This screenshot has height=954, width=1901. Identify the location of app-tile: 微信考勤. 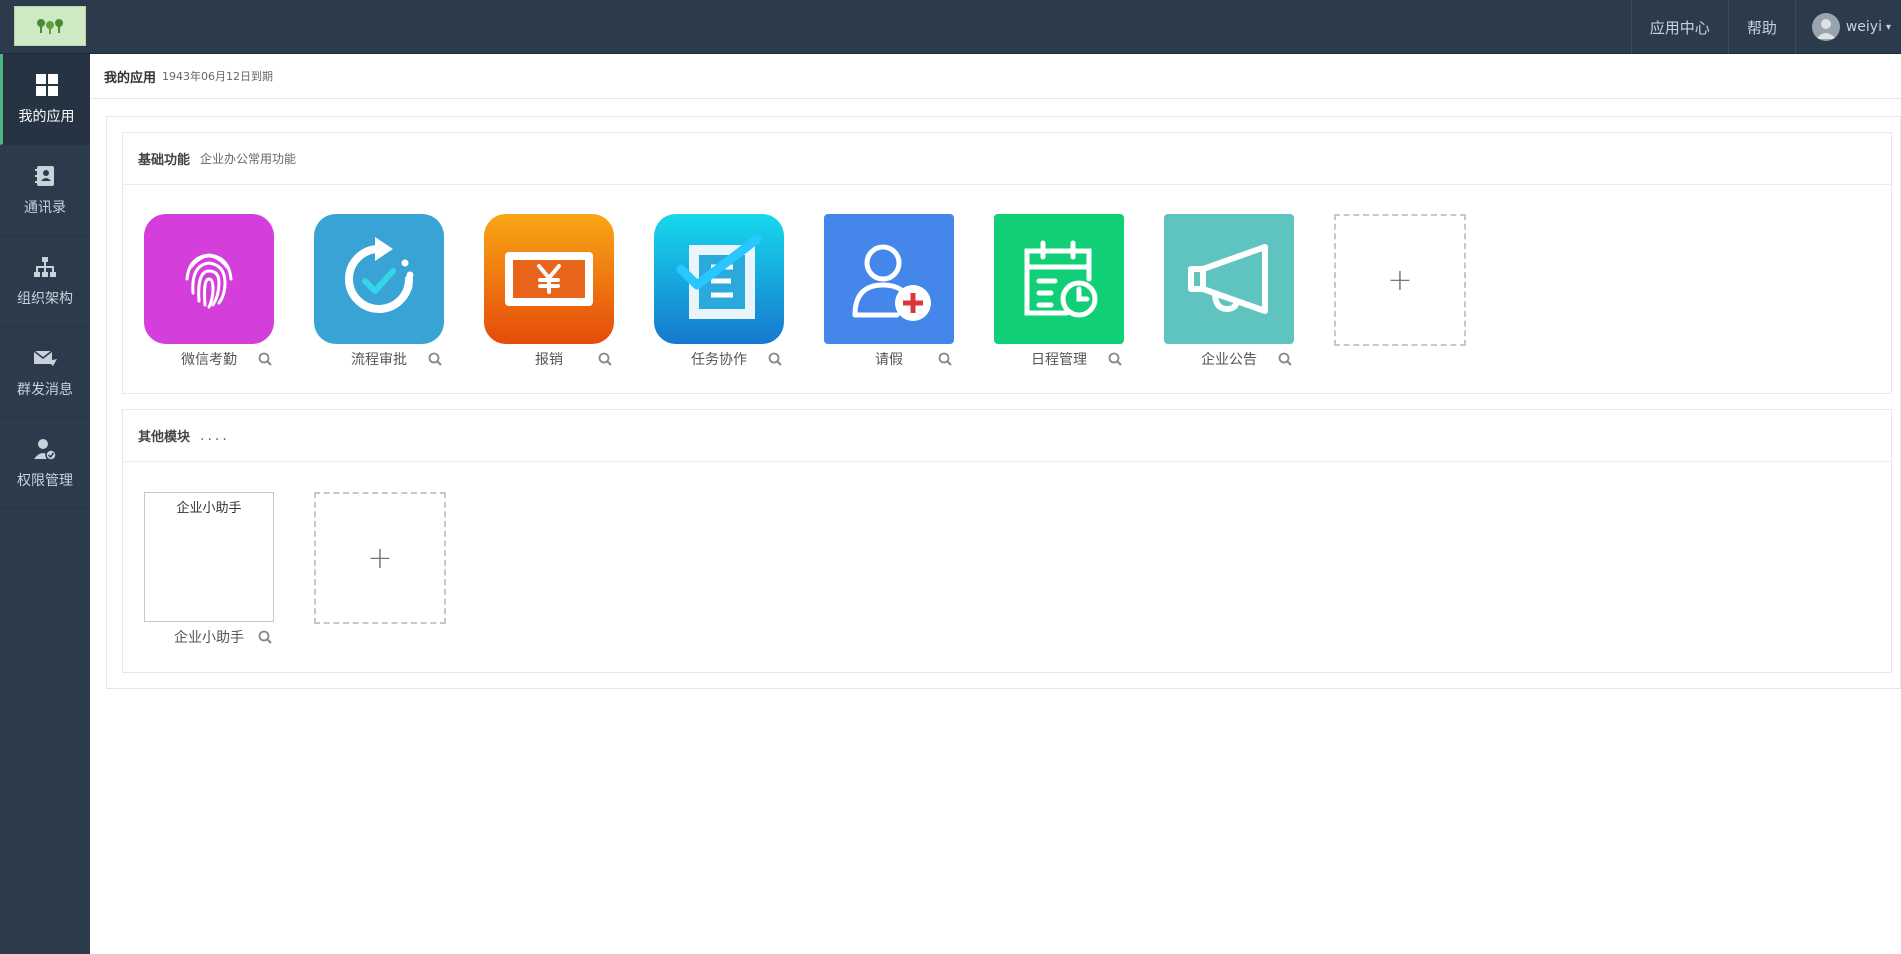
(209, 294).